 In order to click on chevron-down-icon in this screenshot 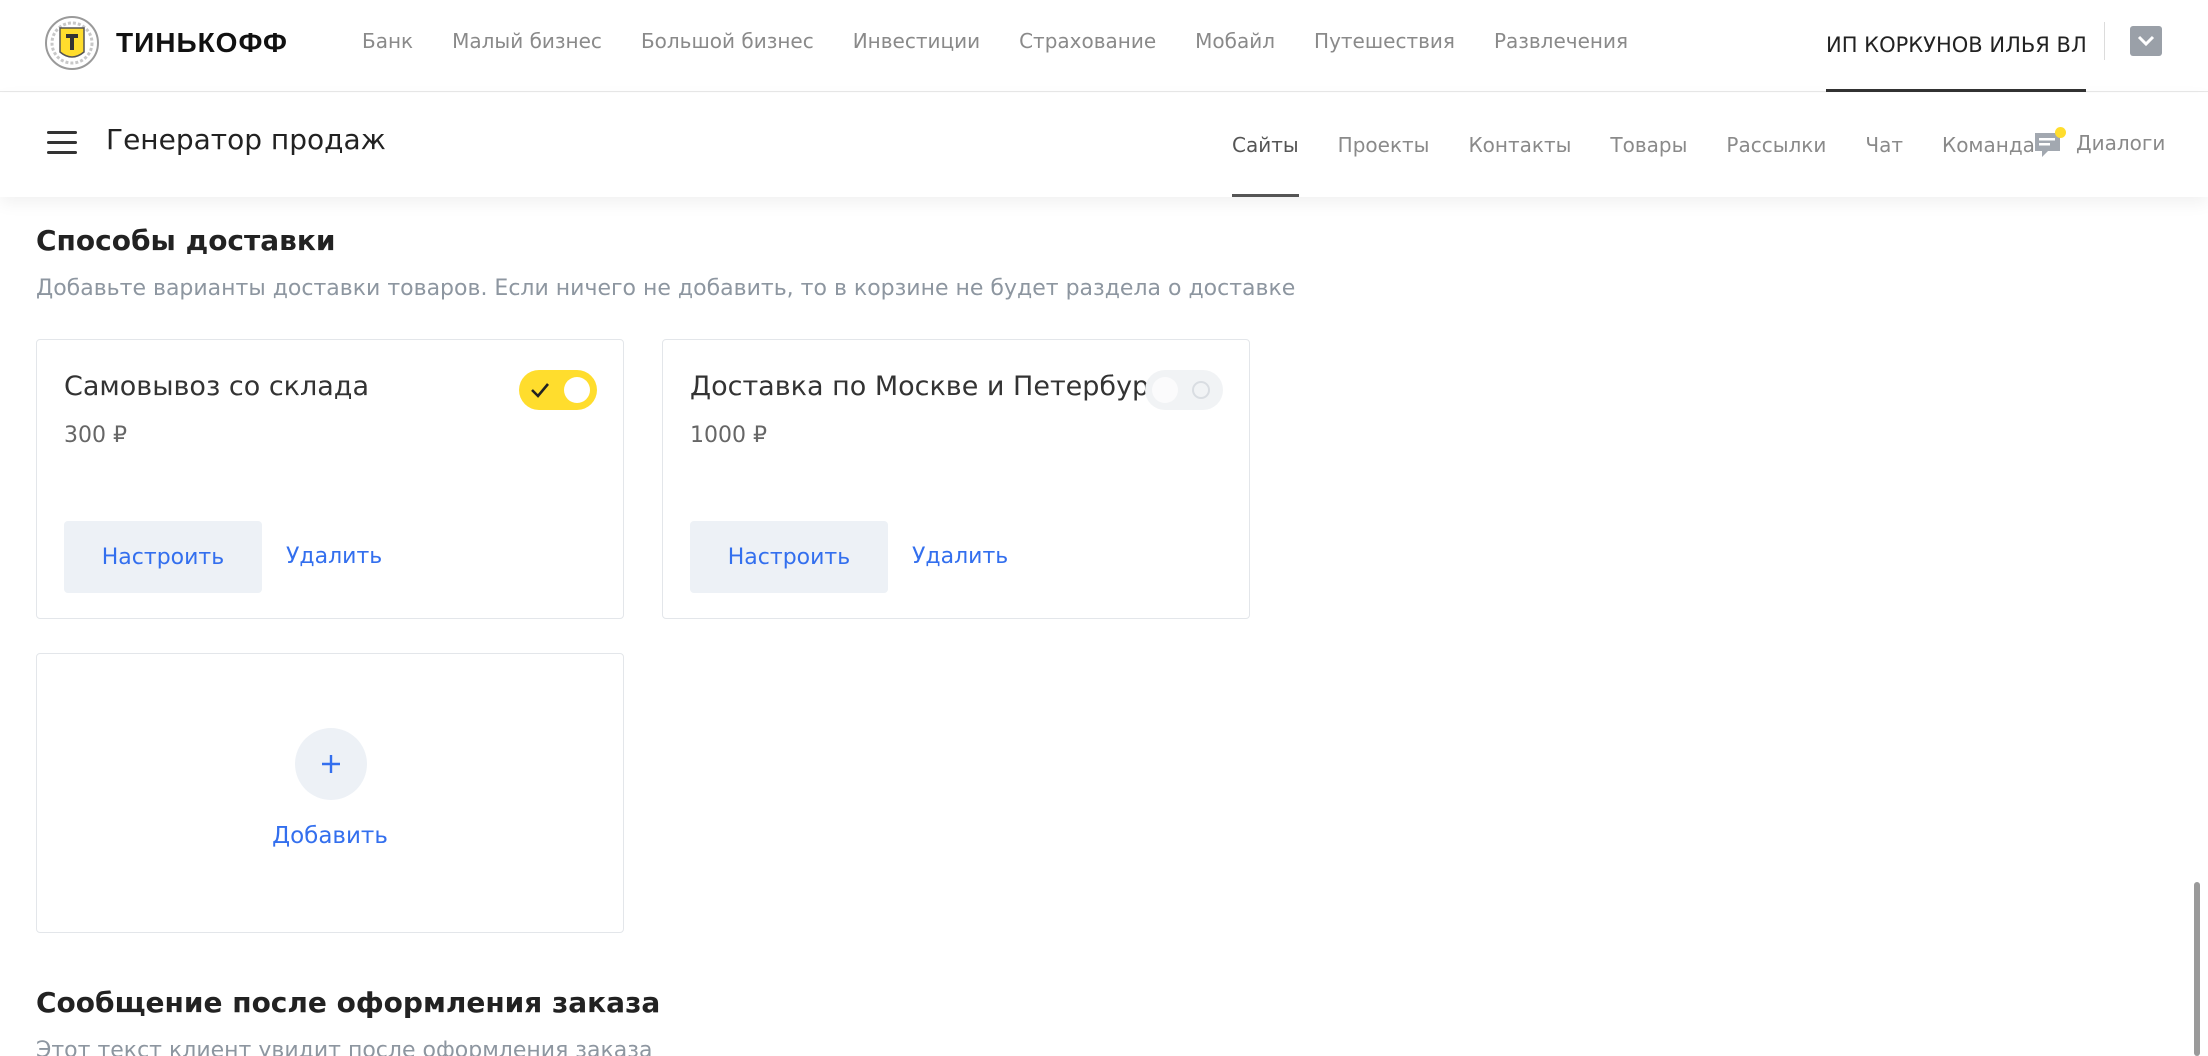, I will do `click(2146, 41)`.